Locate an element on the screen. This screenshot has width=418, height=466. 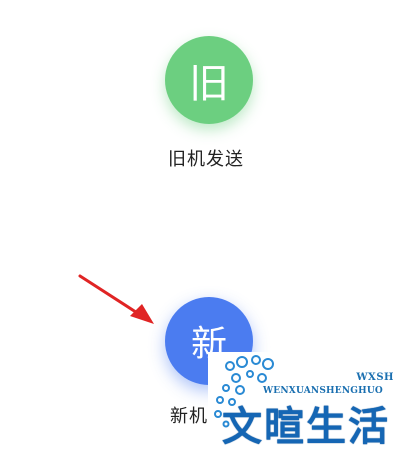
watermark-title: 文暄生活 is located at coordinates (306, 427).